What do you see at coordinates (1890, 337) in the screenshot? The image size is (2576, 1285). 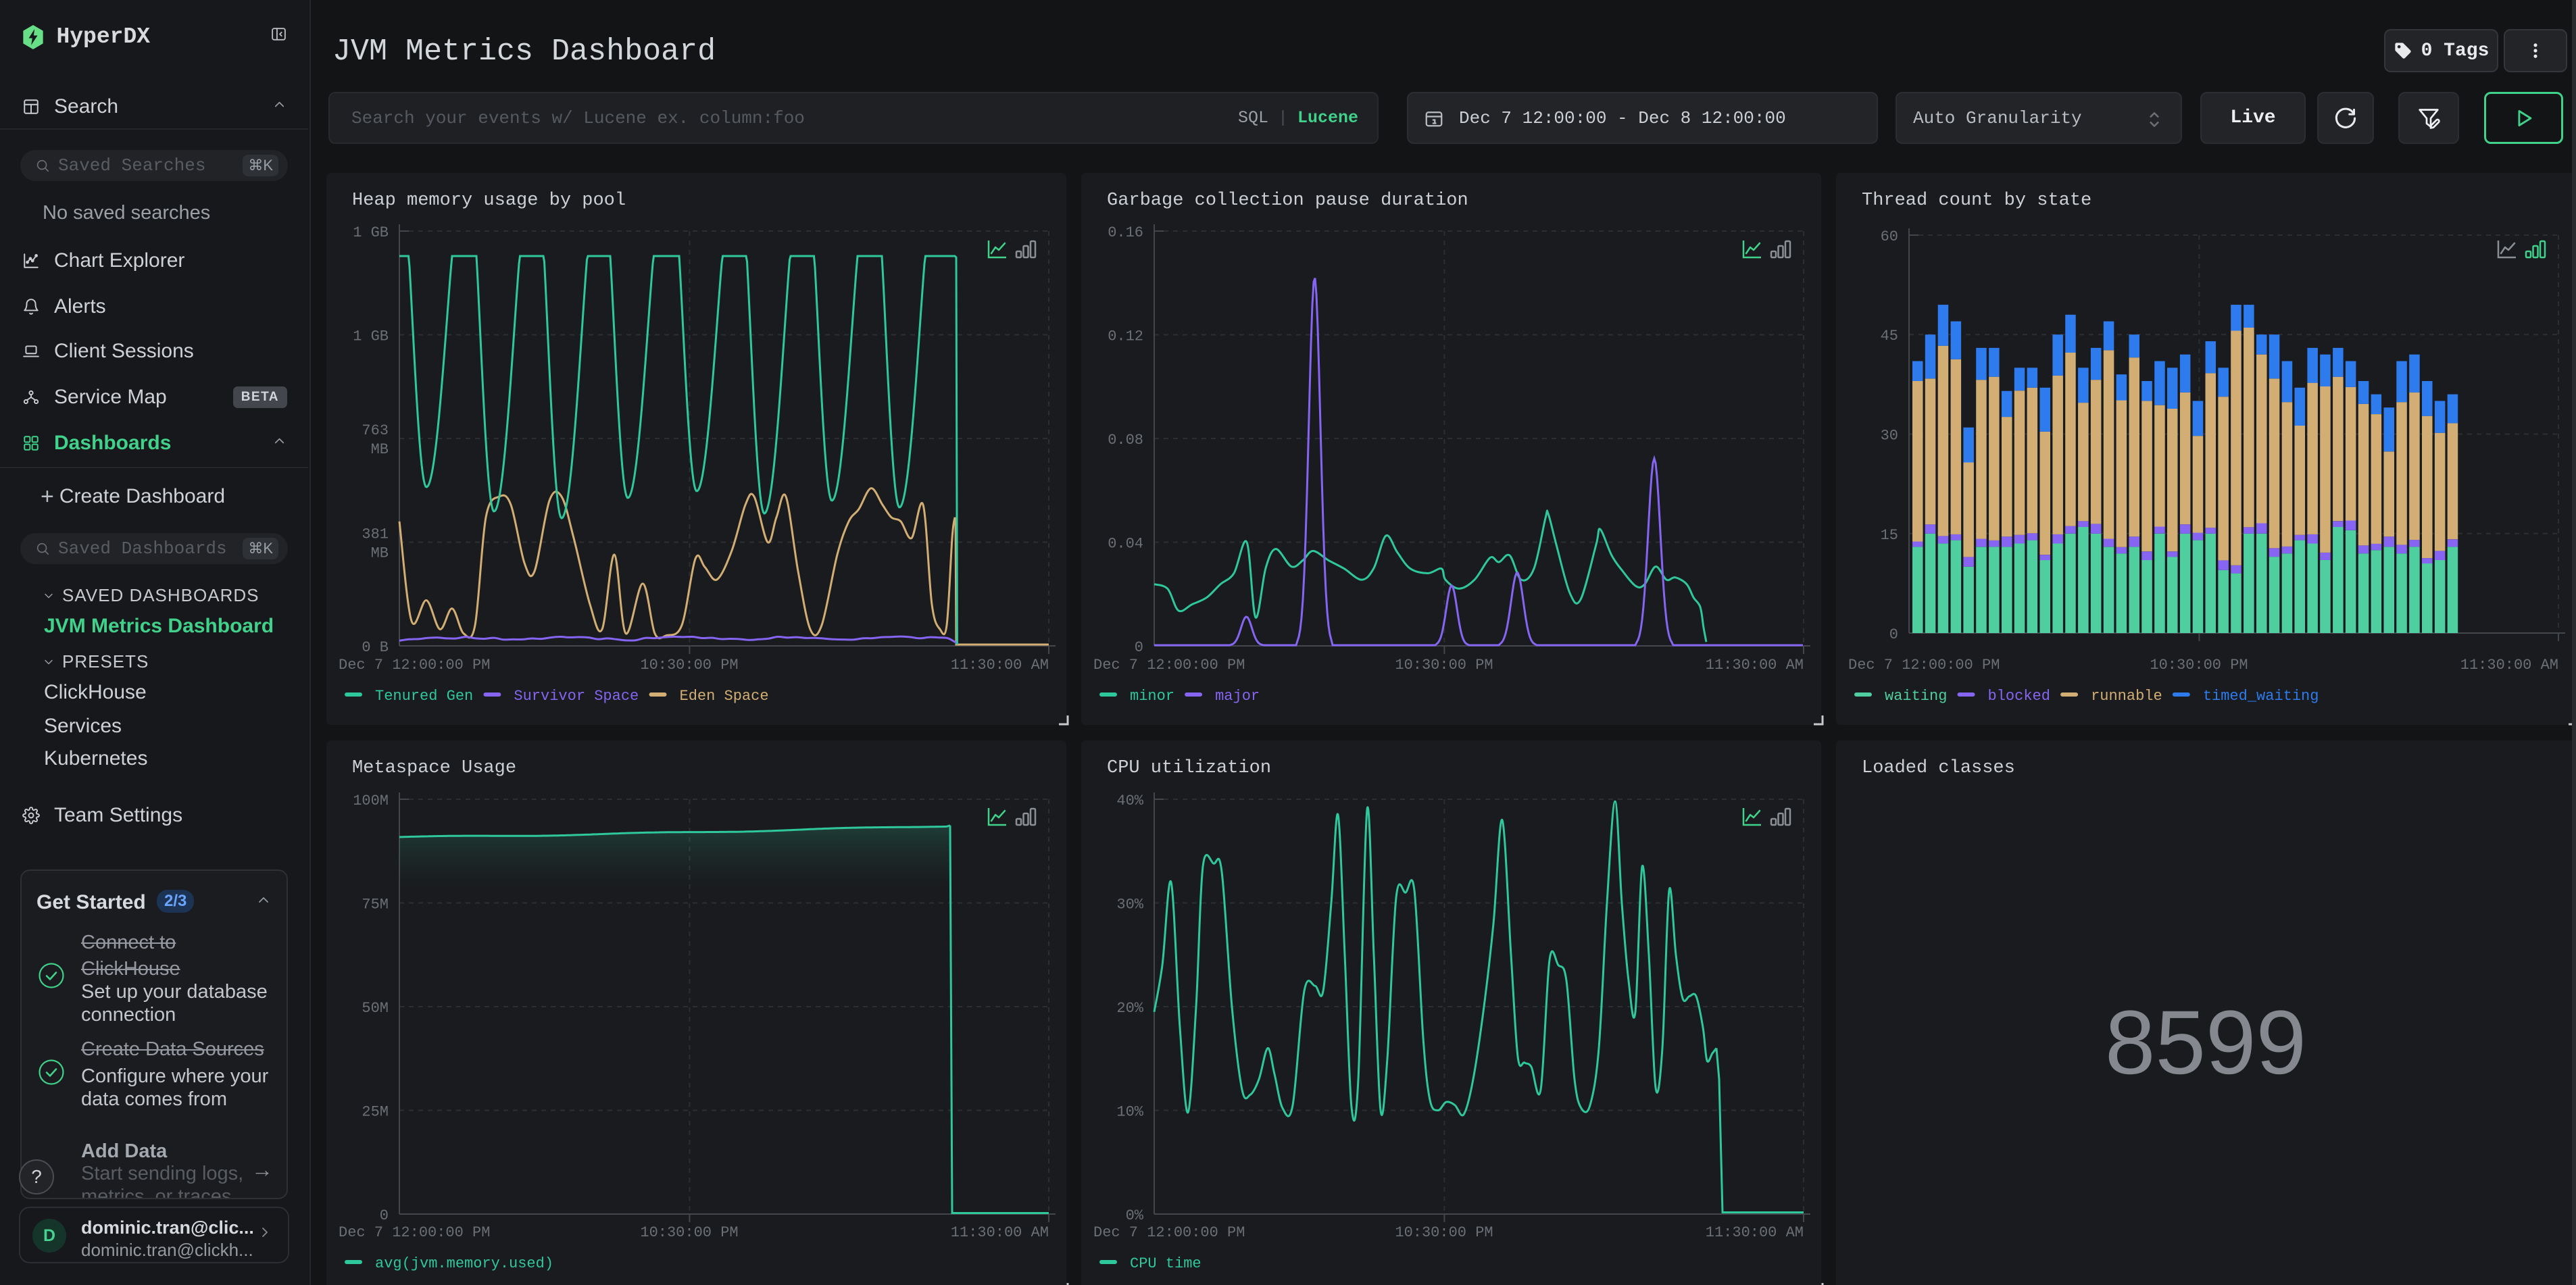 I see `svg-text: 45` at bounding box center [1890, 337].